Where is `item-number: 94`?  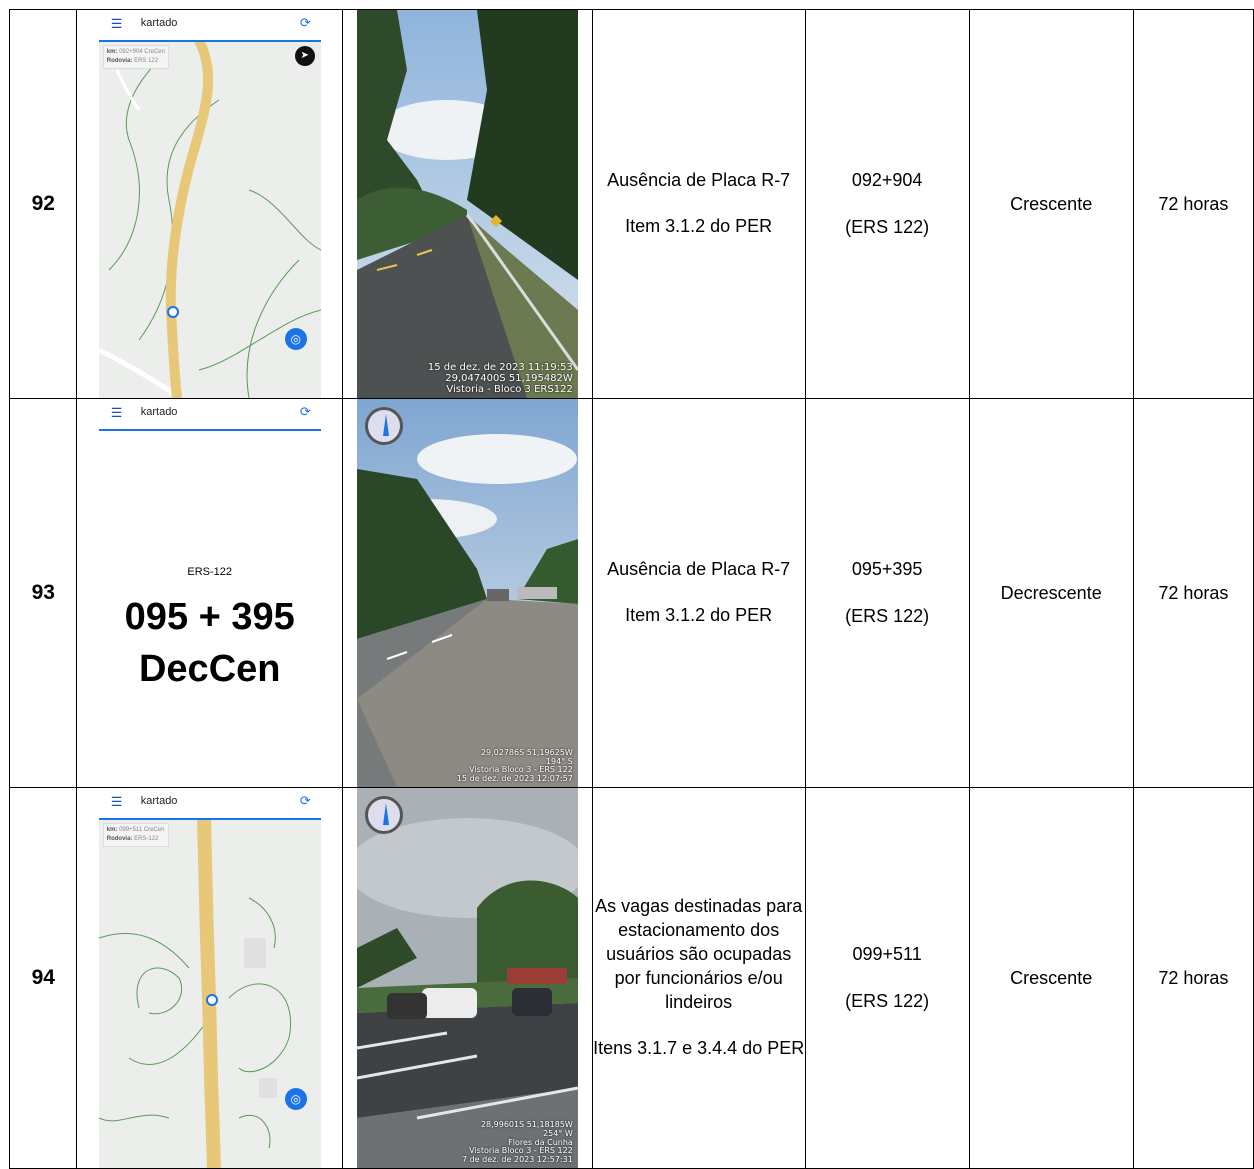 item-number: 94 is located at coordinates (43, 978).